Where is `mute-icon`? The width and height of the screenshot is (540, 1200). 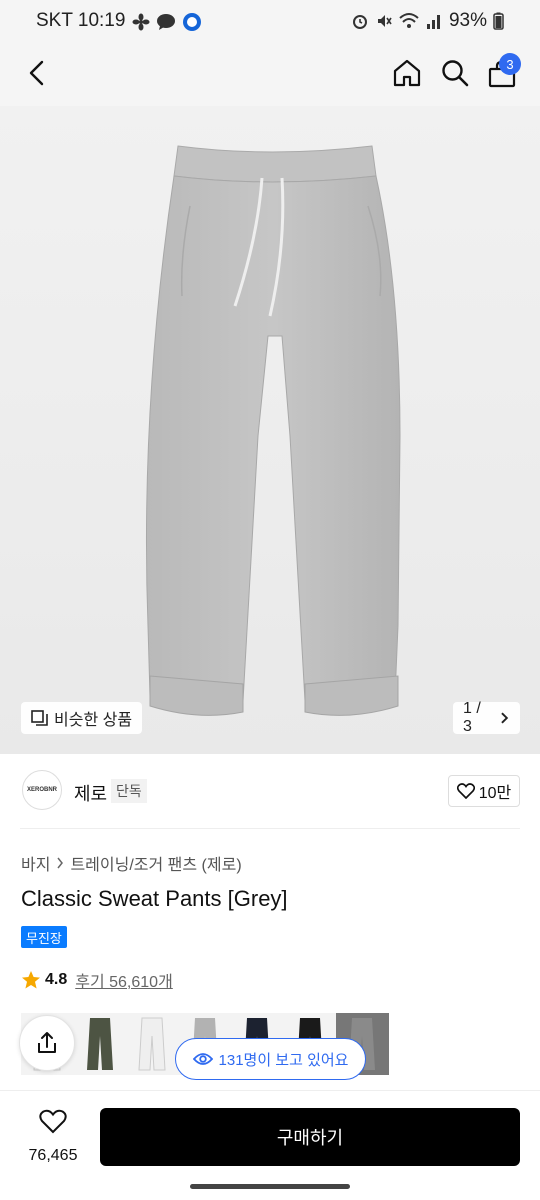
mute-icon is located at coordinates (384, 21).